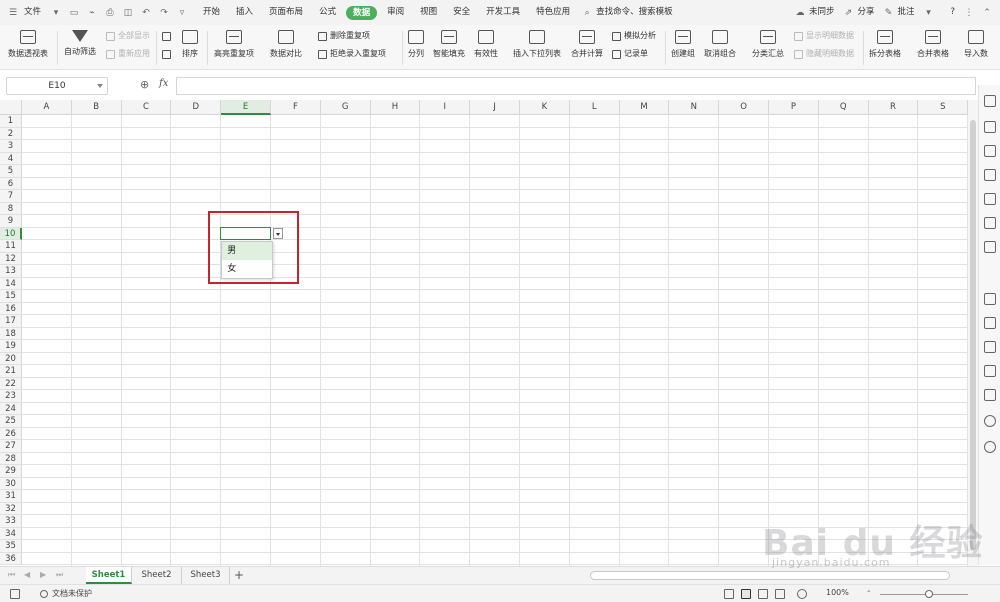 The width and height of the screenshot is (1000, 602). What do you see at coordinates (11, 183) in the screenshot?
I see `row-header-6: 6` at bounding box center [11, 183].